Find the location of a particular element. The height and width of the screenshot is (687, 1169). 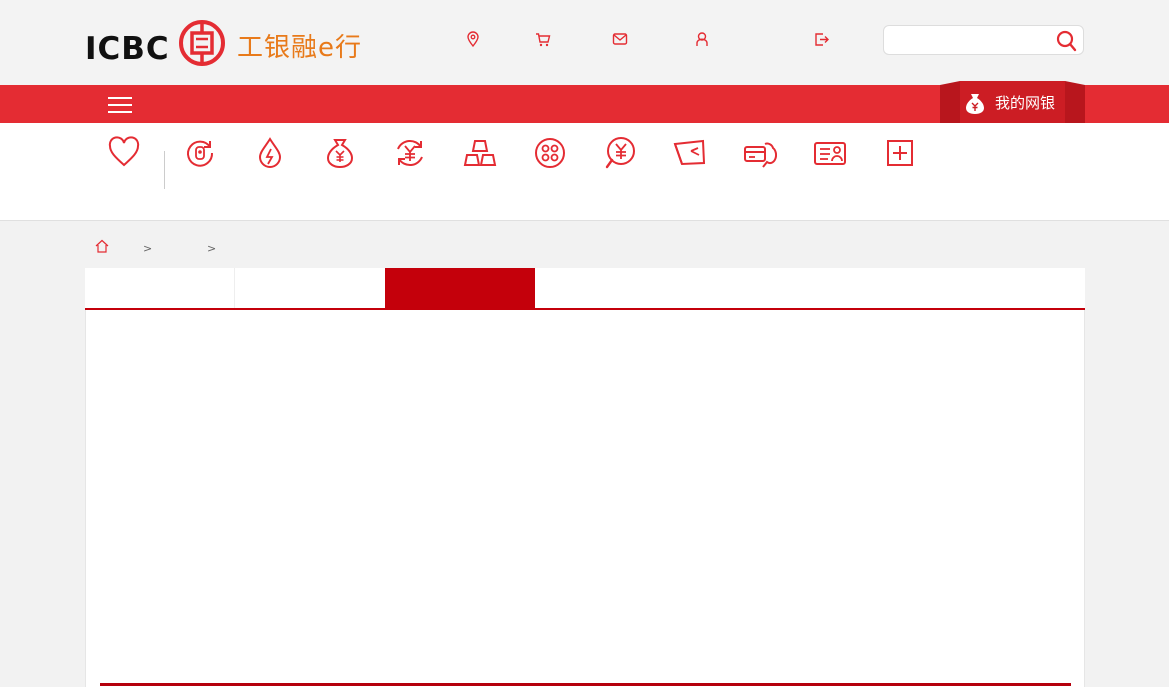

favorites-heart-icon is located at coordinates (124, 153).